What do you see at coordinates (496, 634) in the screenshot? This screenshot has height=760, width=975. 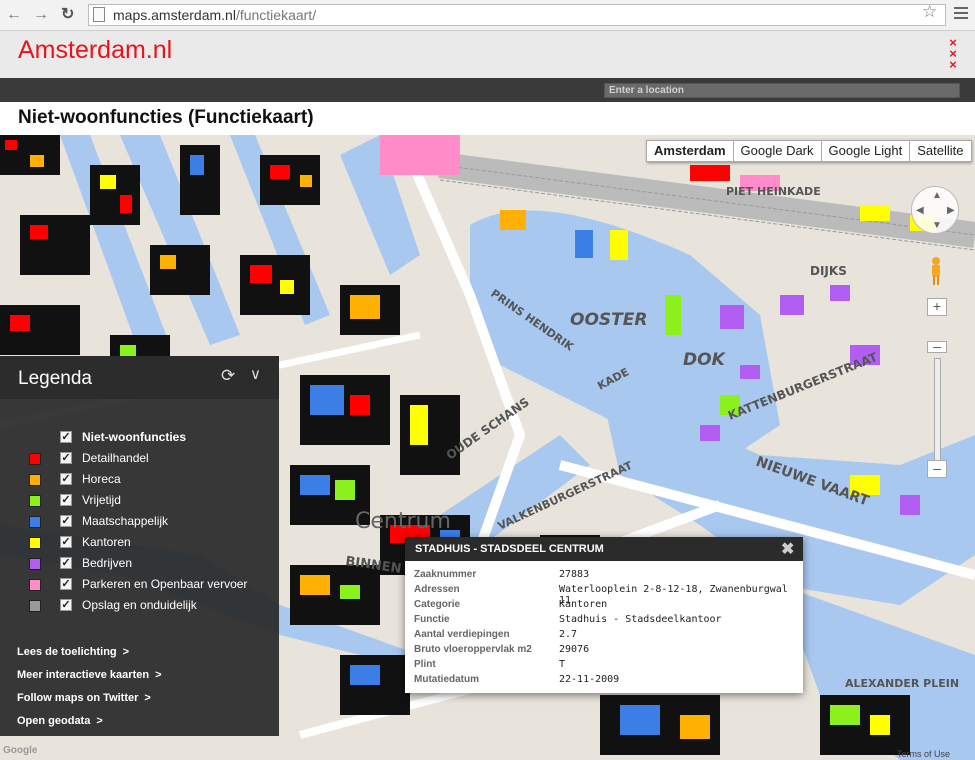 I see `info-row: Aantal verdiepingen 2.7` at bounding box center [496, 634].